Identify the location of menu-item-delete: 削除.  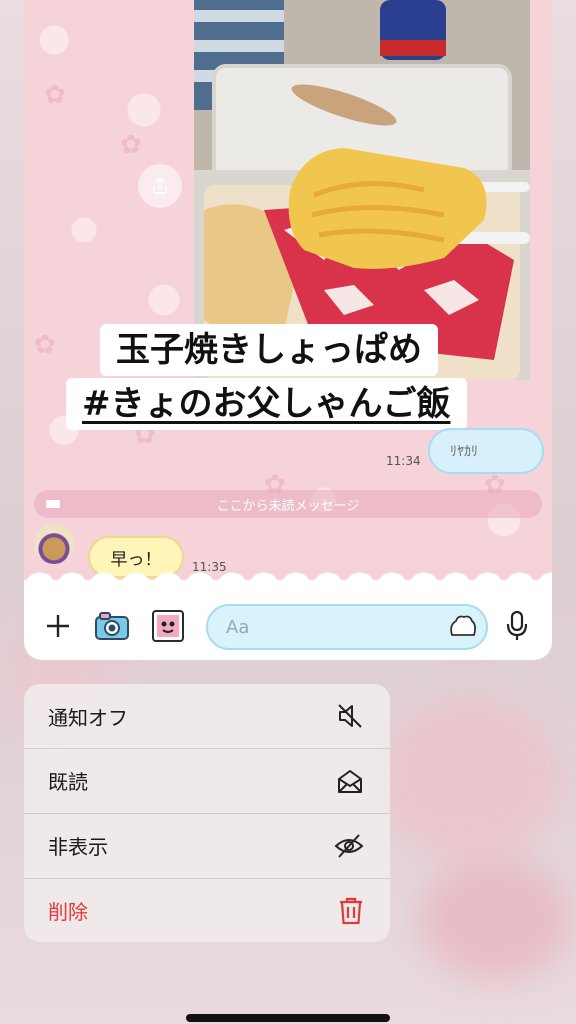
(207, 910).